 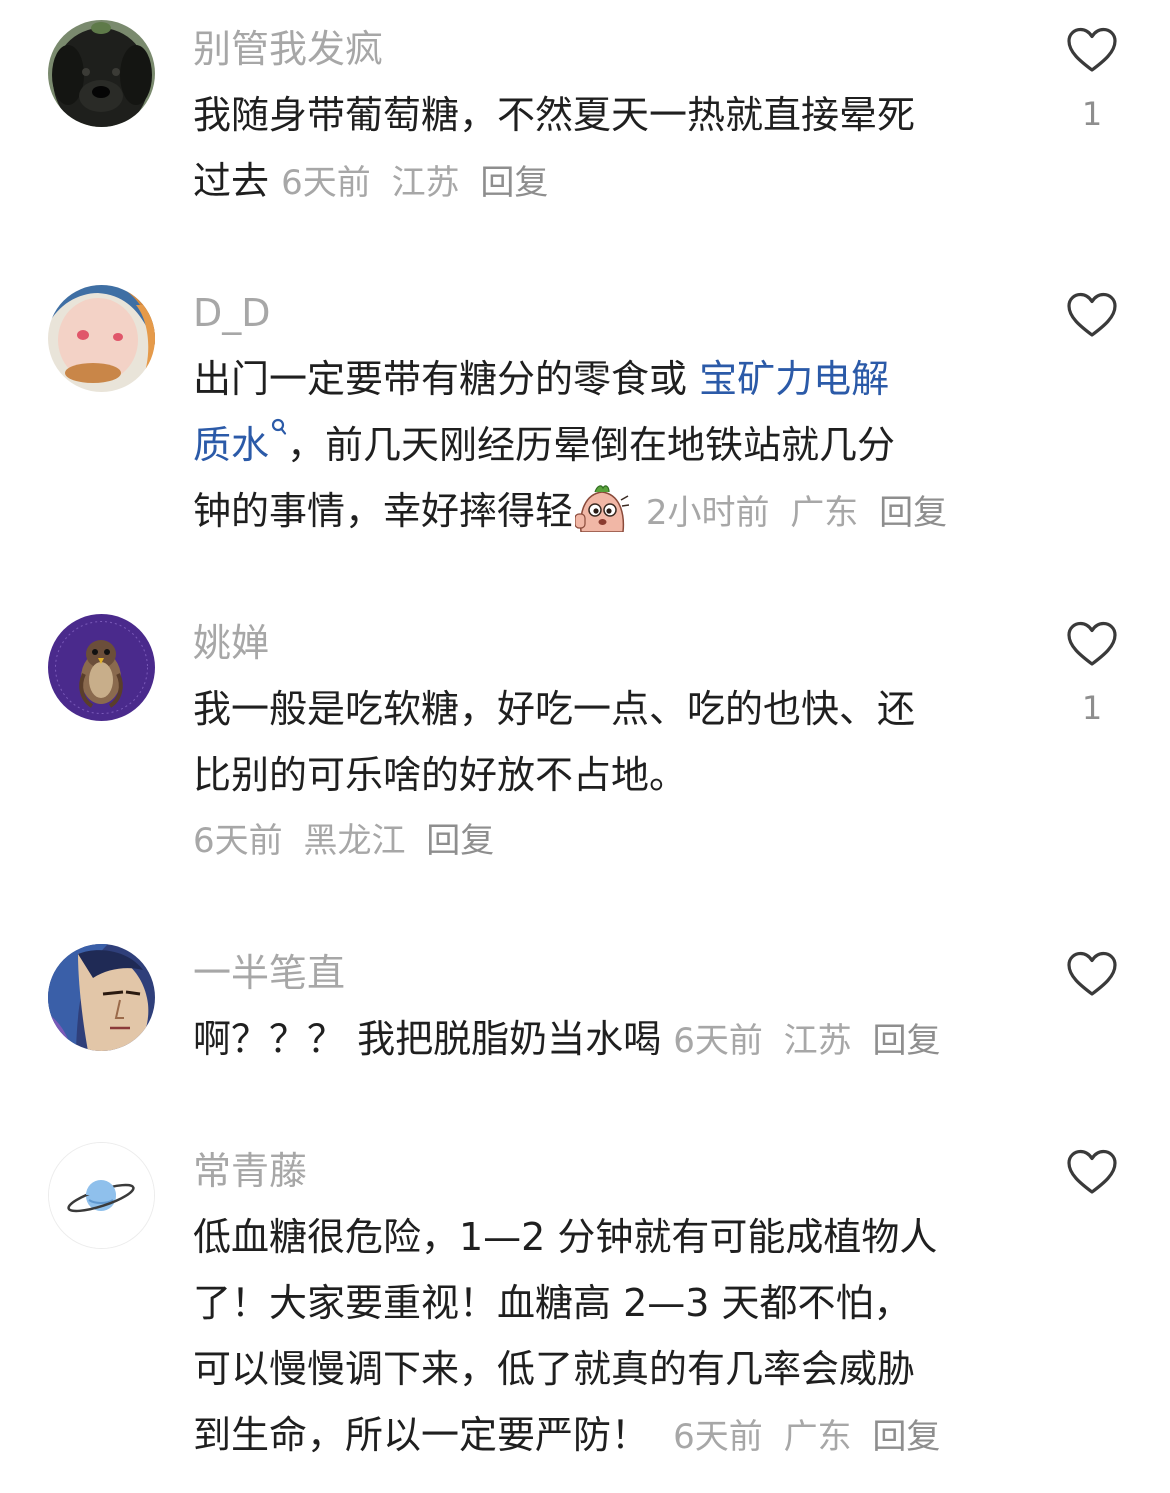 I want to click on comment-text: 啊？？？ 我把脱脂奶当水喝 6天前 江苏 回复, so click(x=608, y=1040).